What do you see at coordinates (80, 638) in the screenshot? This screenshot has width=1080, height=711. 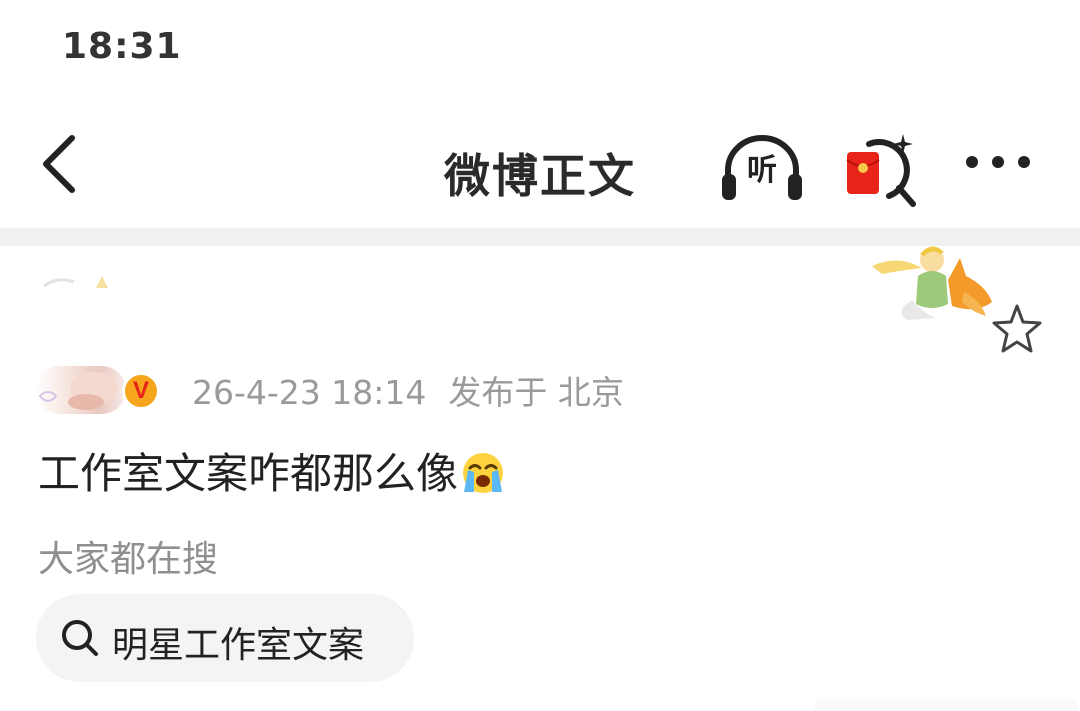 I see `search-icon` at bounding box center [80, 638].